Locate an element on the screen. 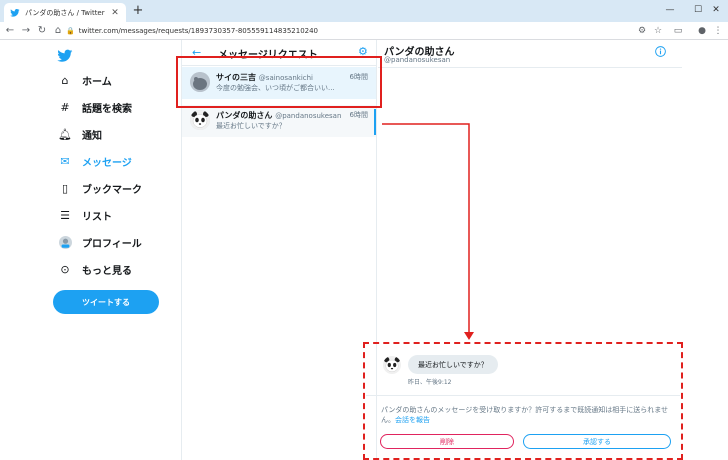  bookmark-icon: ▯ is located at coordinates (65, 188).